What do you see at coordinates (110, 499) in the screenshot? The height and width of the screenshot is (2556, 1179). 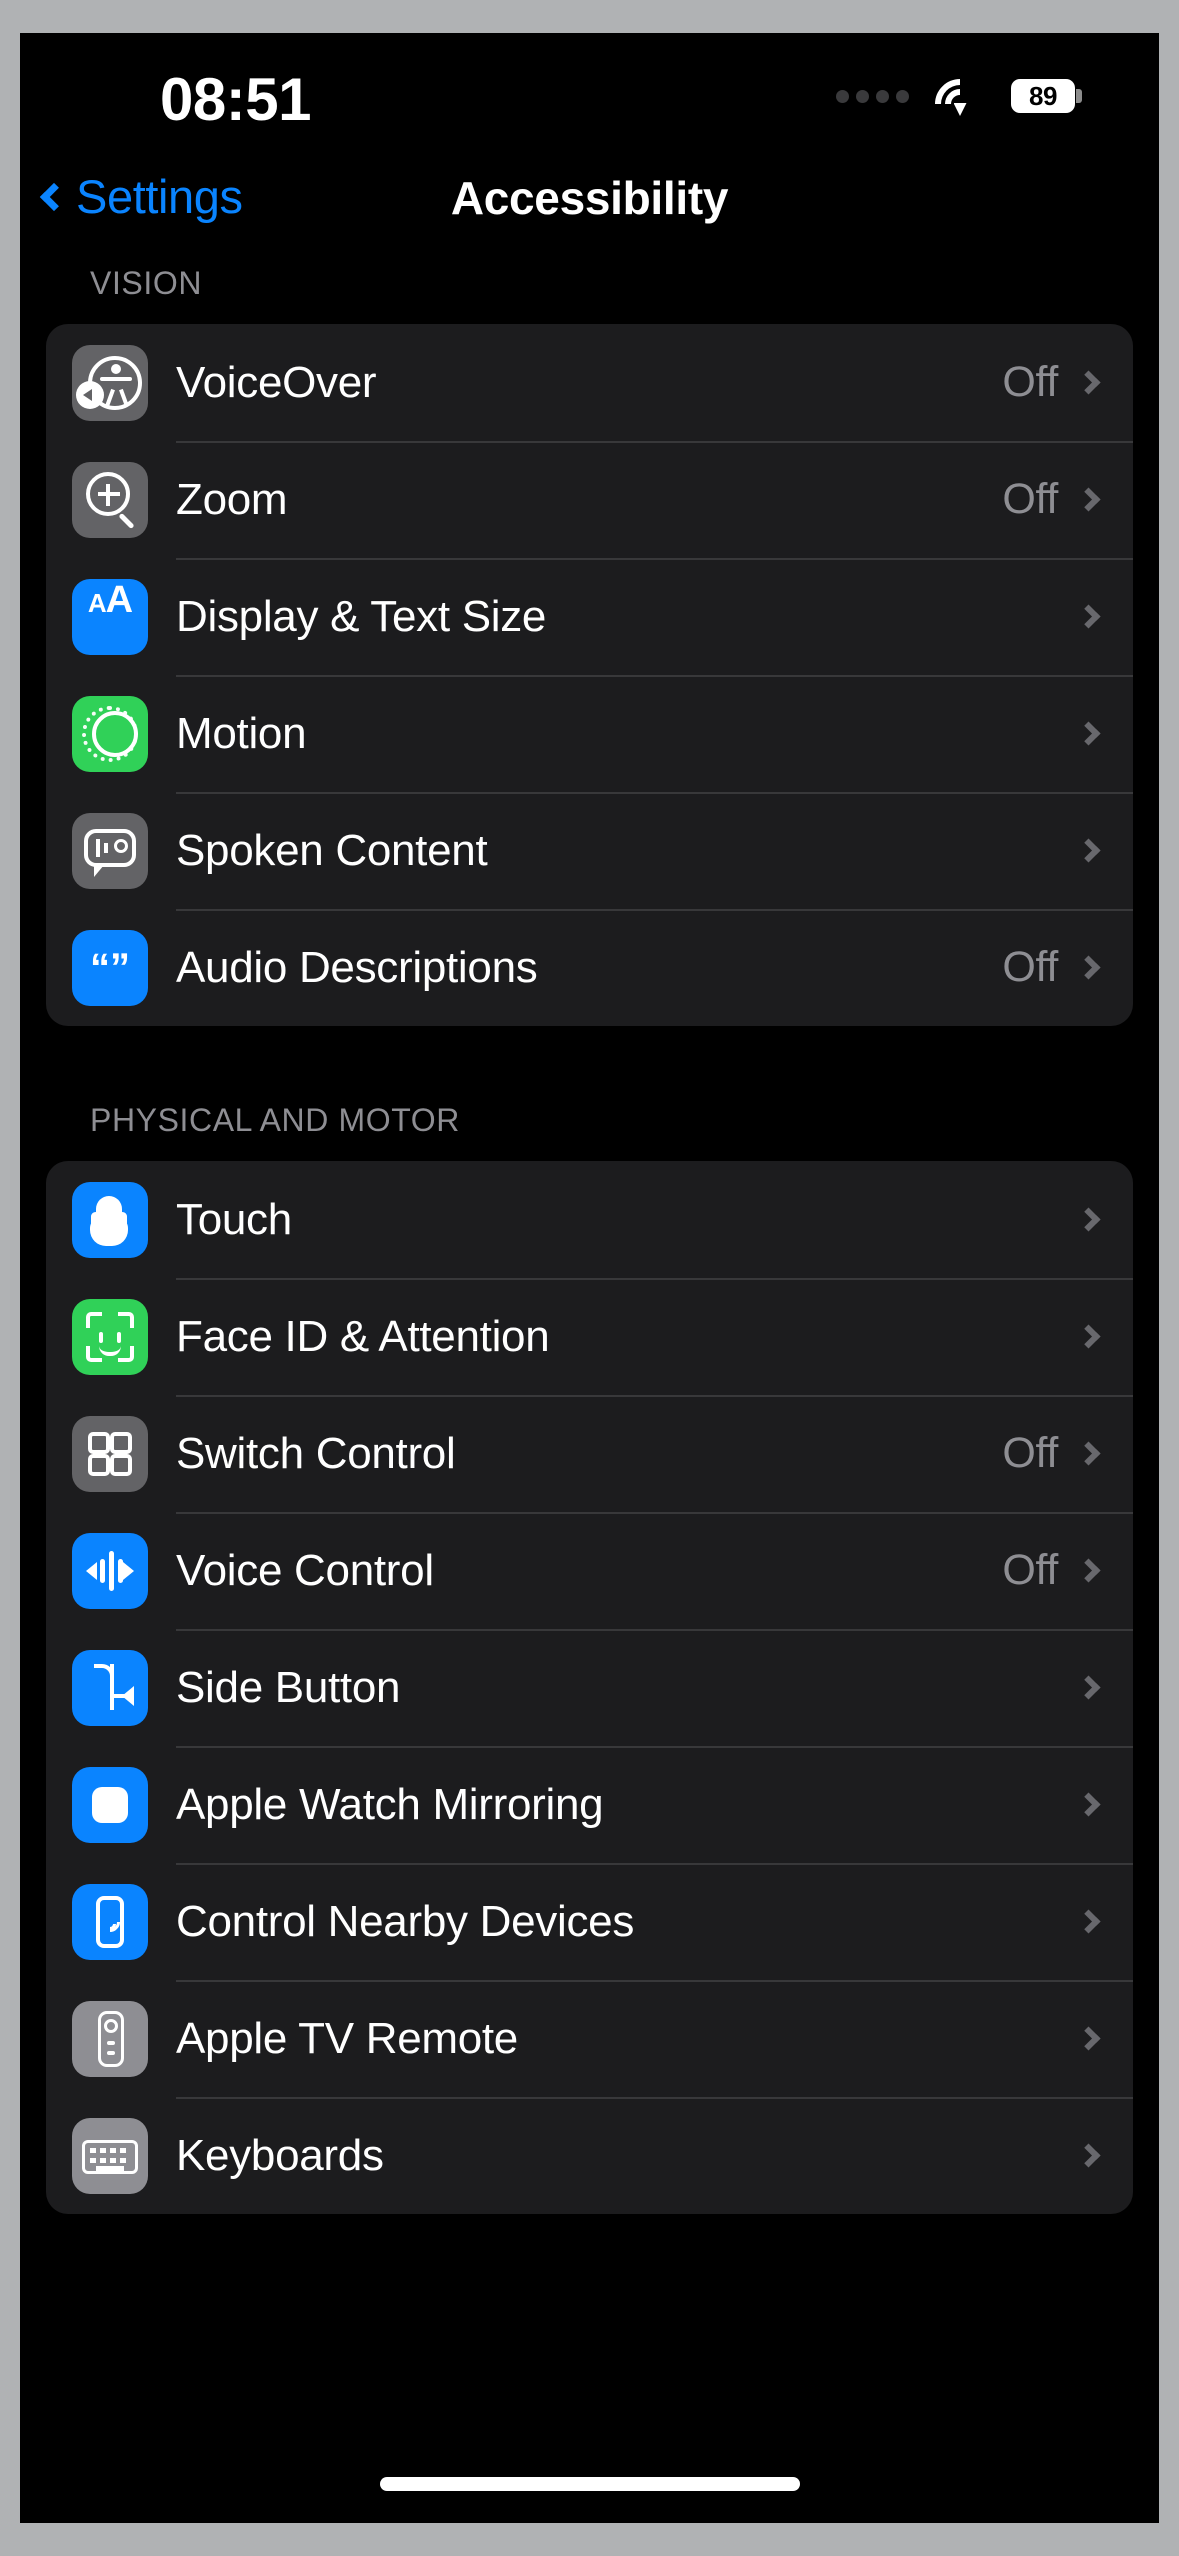 I see `zoom-magnifier-icon` at bounding box center [110, 499].